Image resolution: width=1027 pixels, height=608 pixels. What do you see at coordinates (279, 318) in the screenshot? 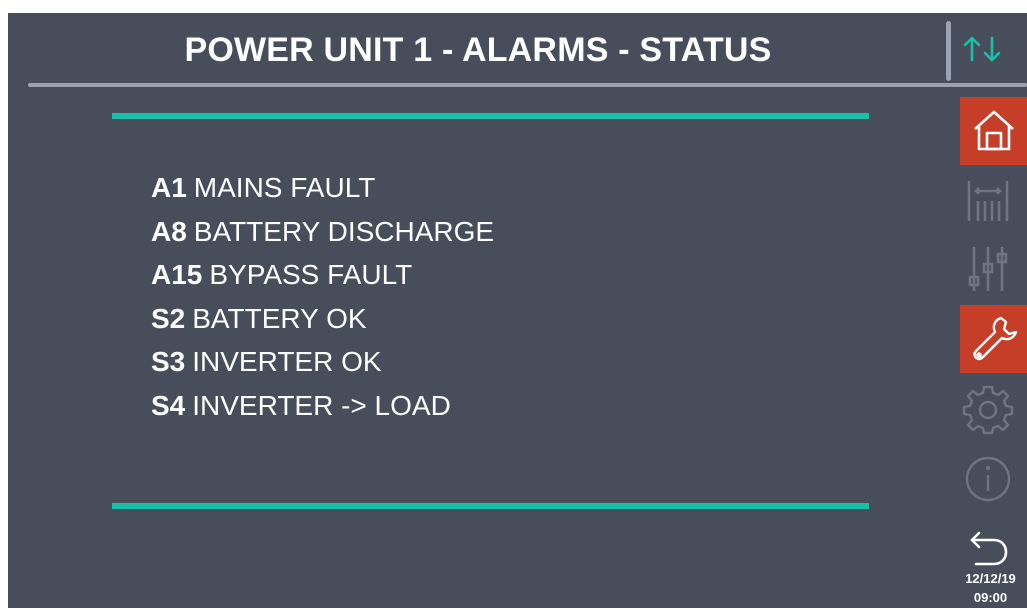
I see `alarm-text: BATTERY OK` at bounding box center [279, 318].